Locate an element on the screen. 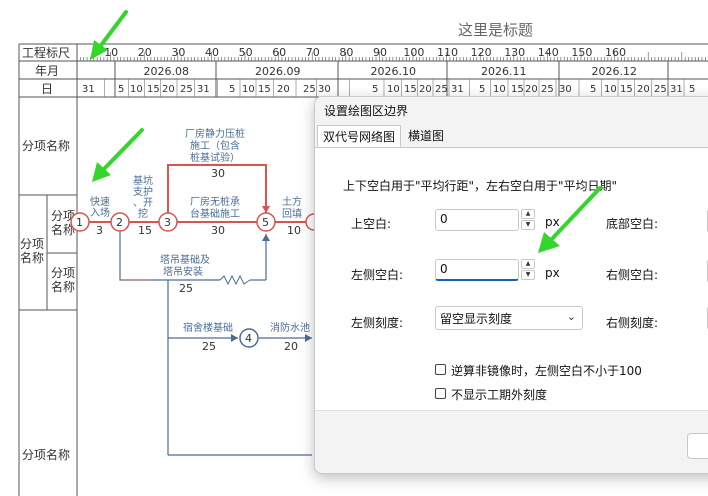 The width and height of the screenshot is (708, 496). annotation-arrow-dialog is located at coordinates (570, 219).